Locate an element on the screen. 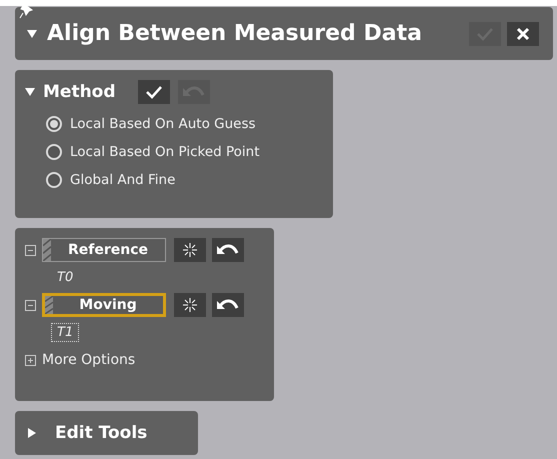 The height and width of the screenshot is (459, 557). section-title: Method is located at coordinates (79, 92).